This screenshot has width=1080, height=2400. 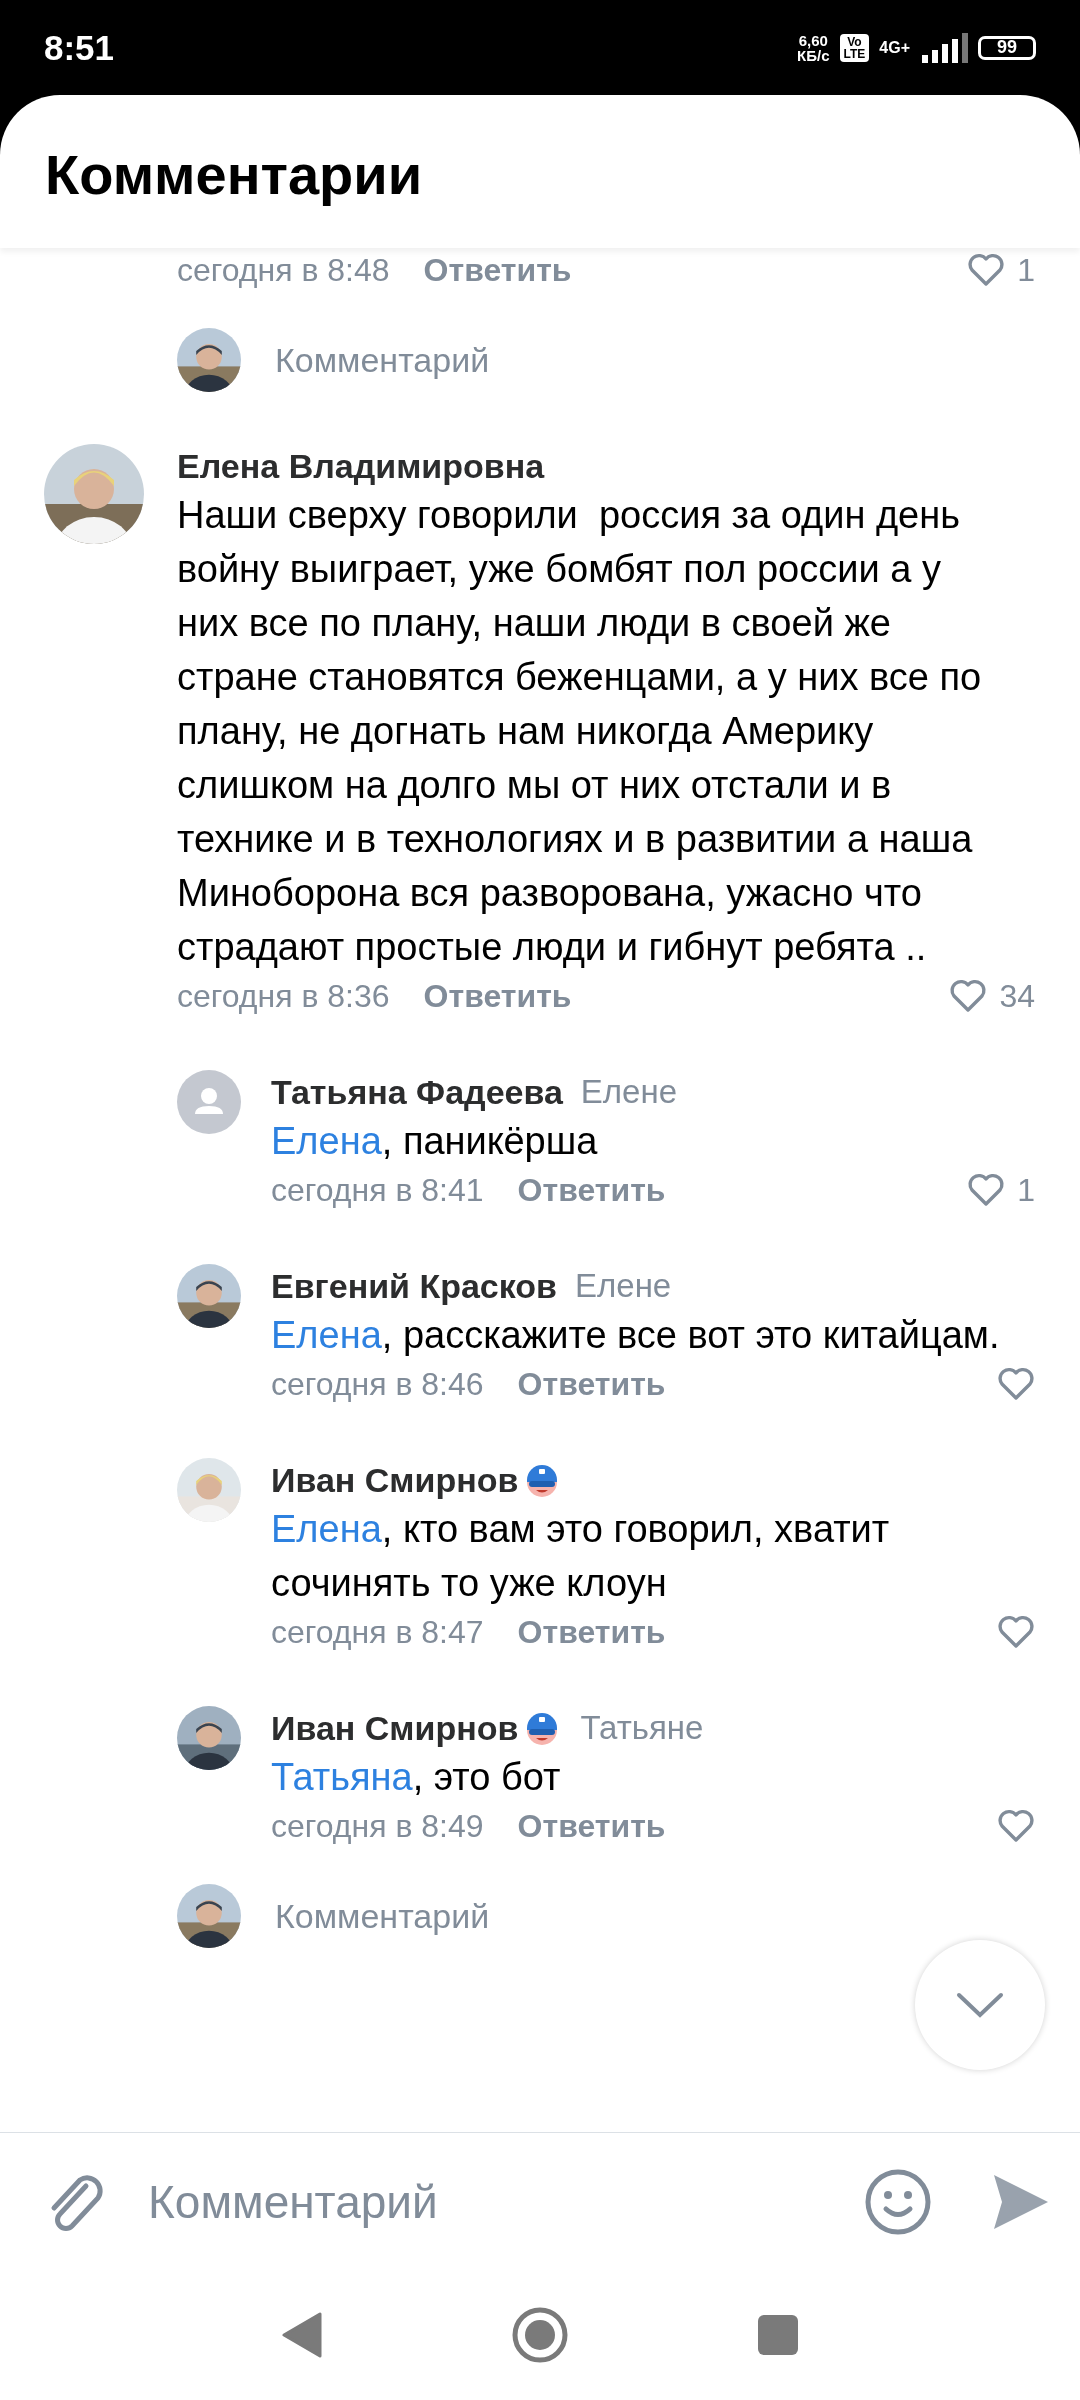 What do you see at coordinates (854, 47) in the screenshot?
I see `volte-badge: Vo LTE` at bounding box center [854, 47].